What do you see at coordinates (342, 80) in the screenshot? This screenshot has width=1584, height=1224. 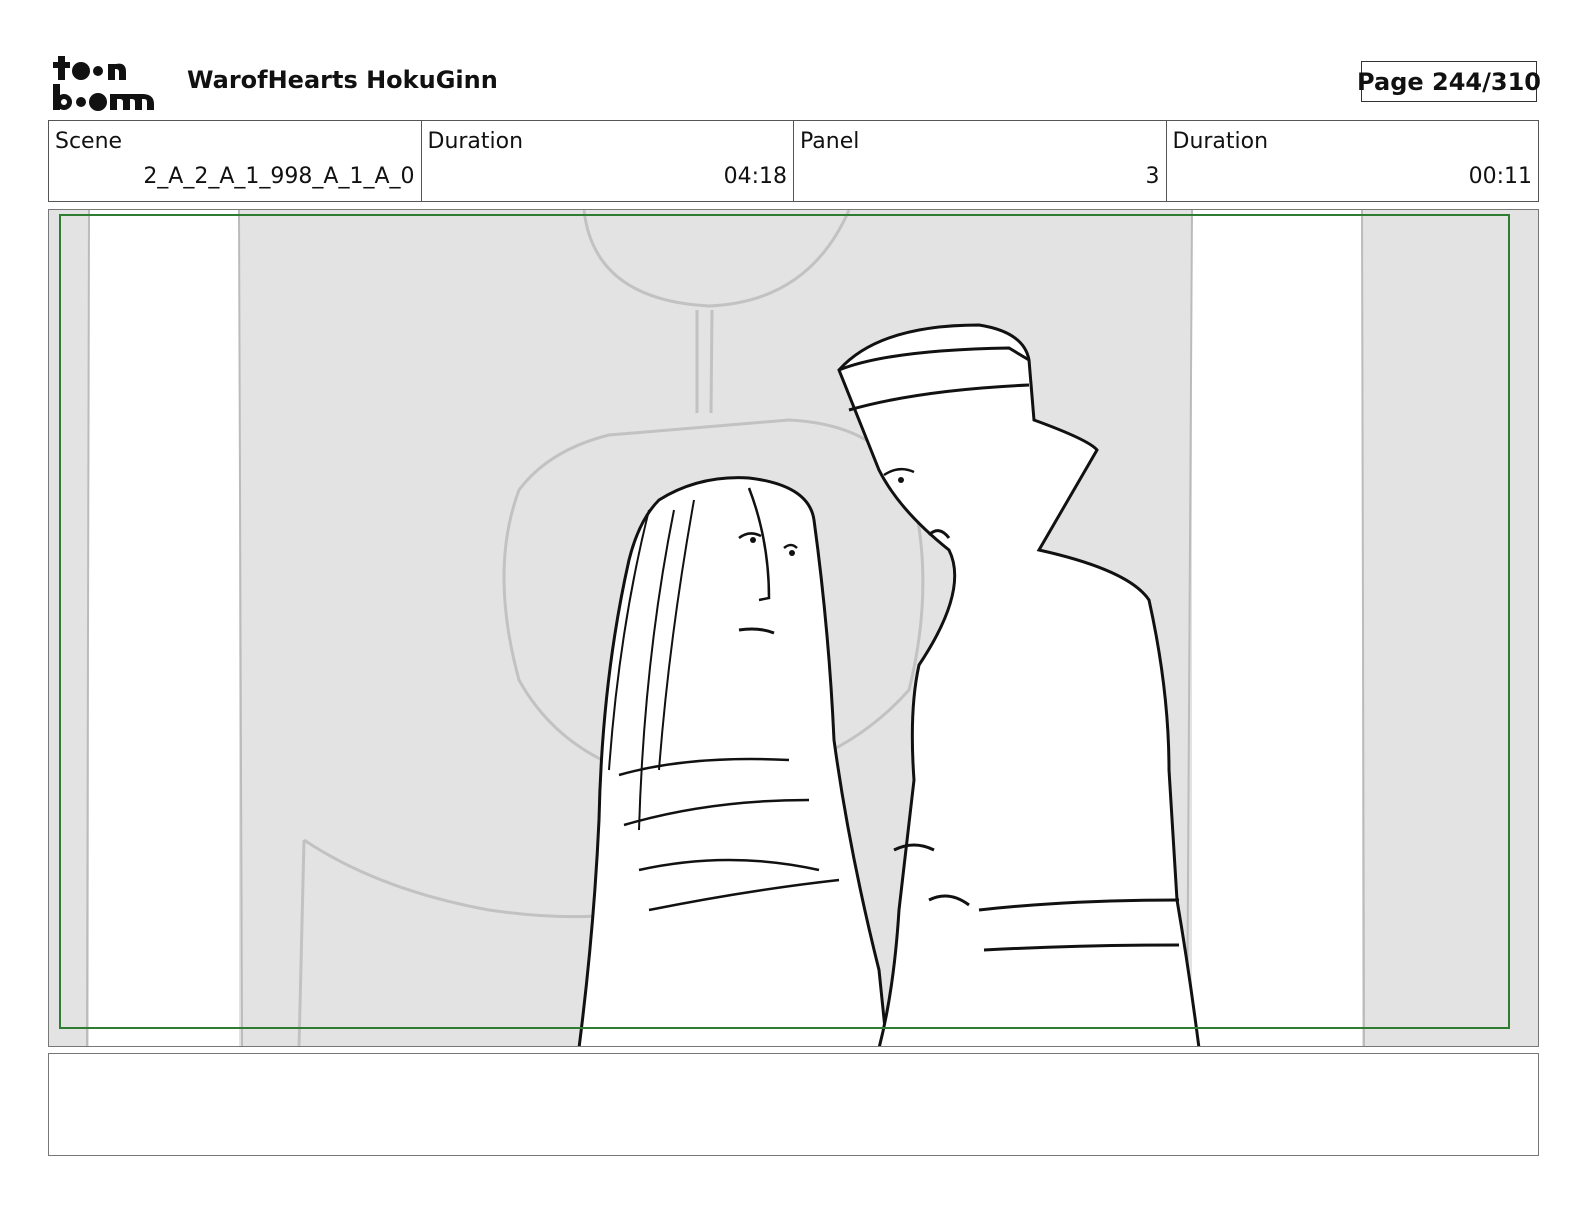 I see `project-title: WarofHearts HokuGinn` at bounding box center [342, 80].